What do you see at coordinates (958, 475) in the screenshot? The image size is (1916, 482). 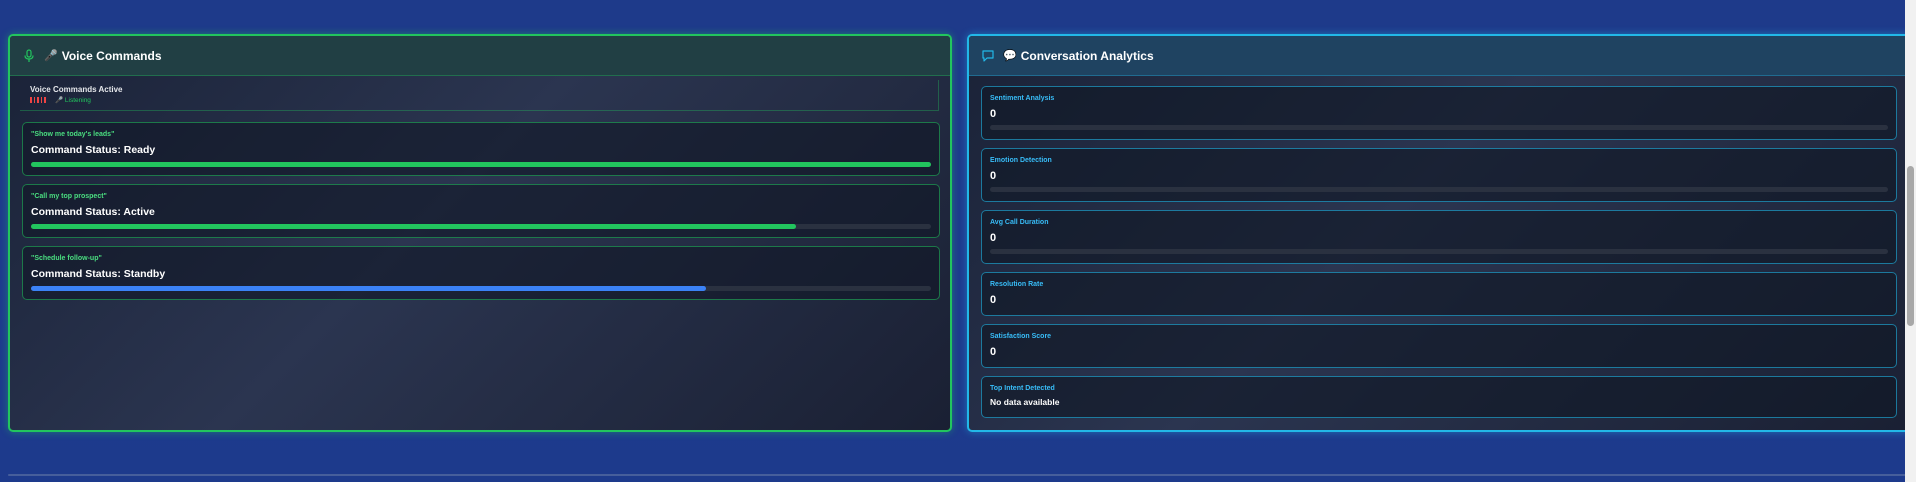 I see `next-panel-edge` at bounding box center [958, 475].